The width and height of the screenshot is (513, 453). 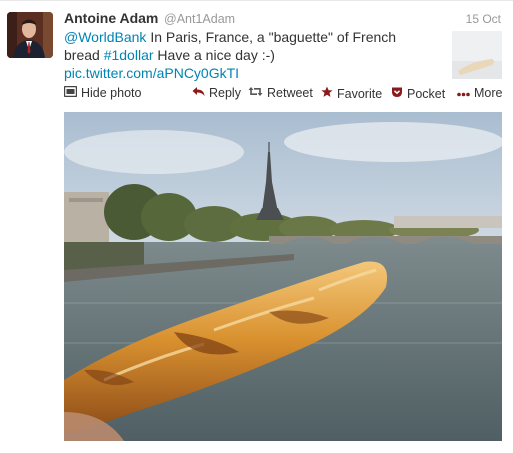 I want to click on hide-photo-label: Hide photo, so click(x=111, y=93).